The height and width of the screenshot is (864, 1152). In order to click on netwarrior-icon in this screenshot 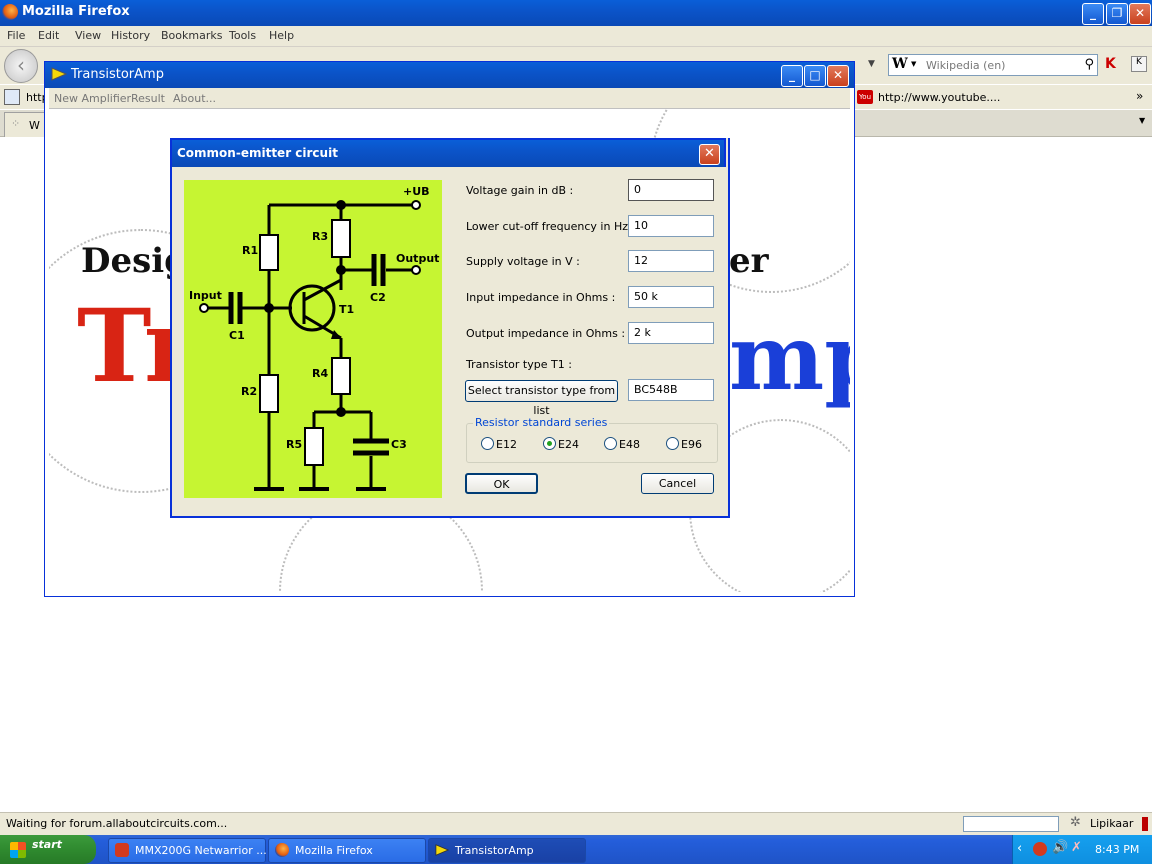, I will do `click(122, 850)`.